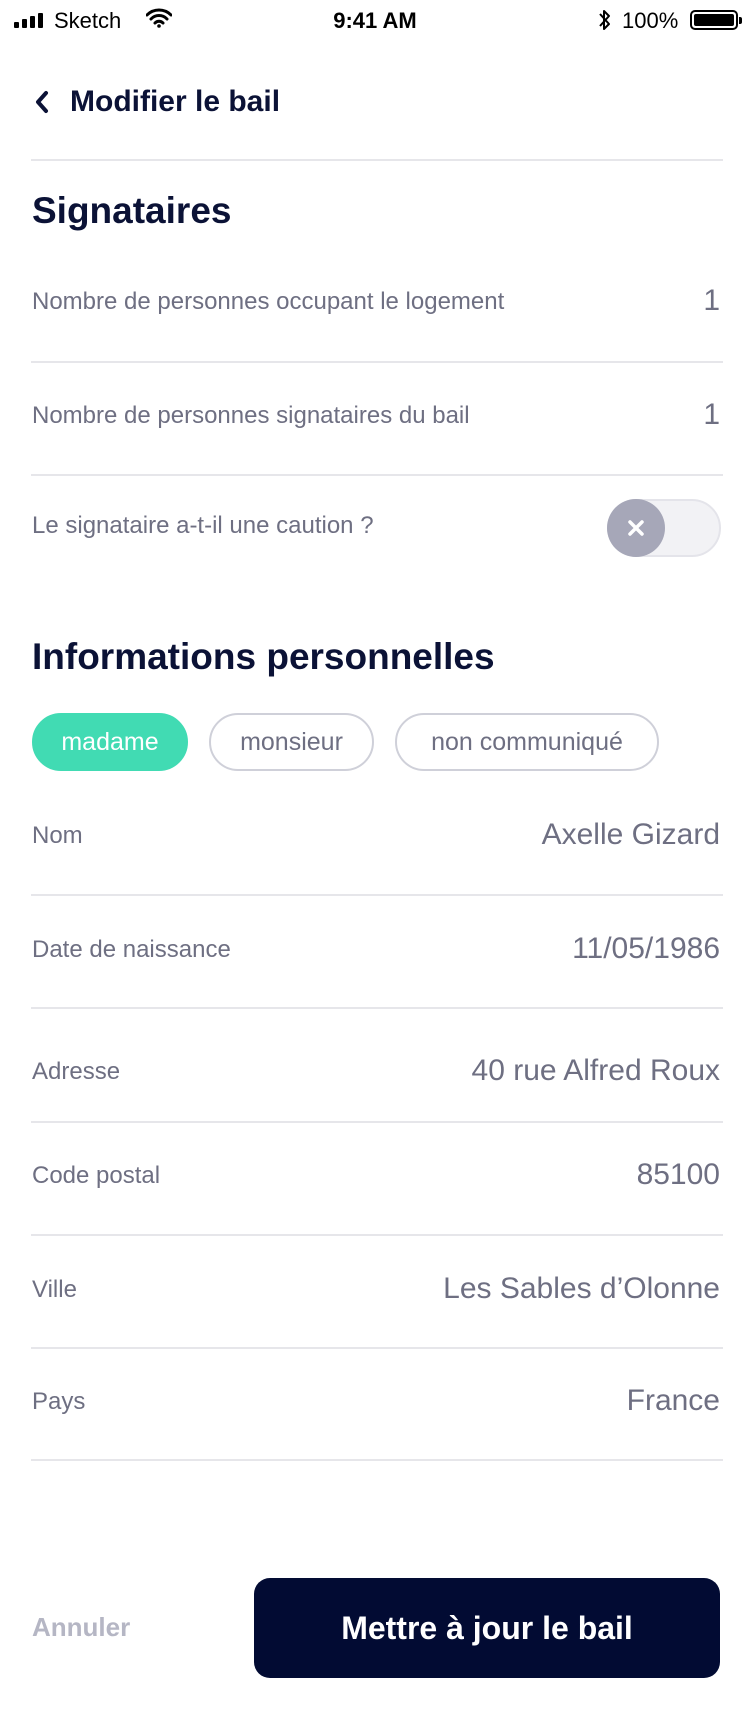 The image size is (750, 1710). What do you see at coordinates (76, 1071) in the screenshot?
I see `field-label-adresse: Adresse` at bounding box center [76, 1071].